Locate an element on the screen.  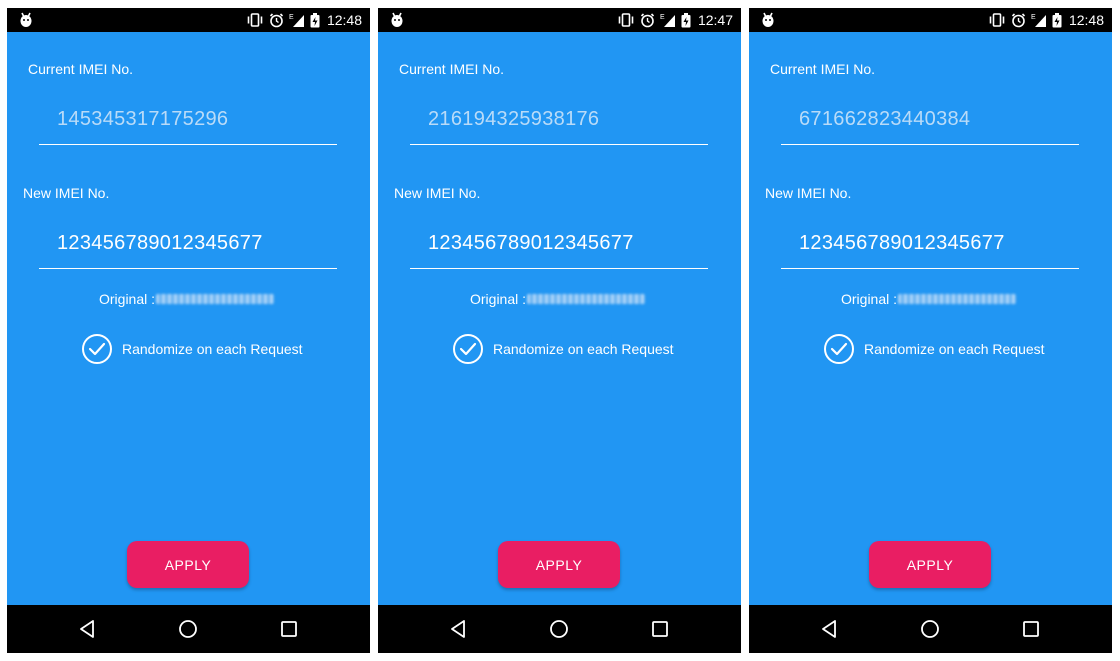
current-imei-field: 671662823440384 is located at coordinates (930, 124).